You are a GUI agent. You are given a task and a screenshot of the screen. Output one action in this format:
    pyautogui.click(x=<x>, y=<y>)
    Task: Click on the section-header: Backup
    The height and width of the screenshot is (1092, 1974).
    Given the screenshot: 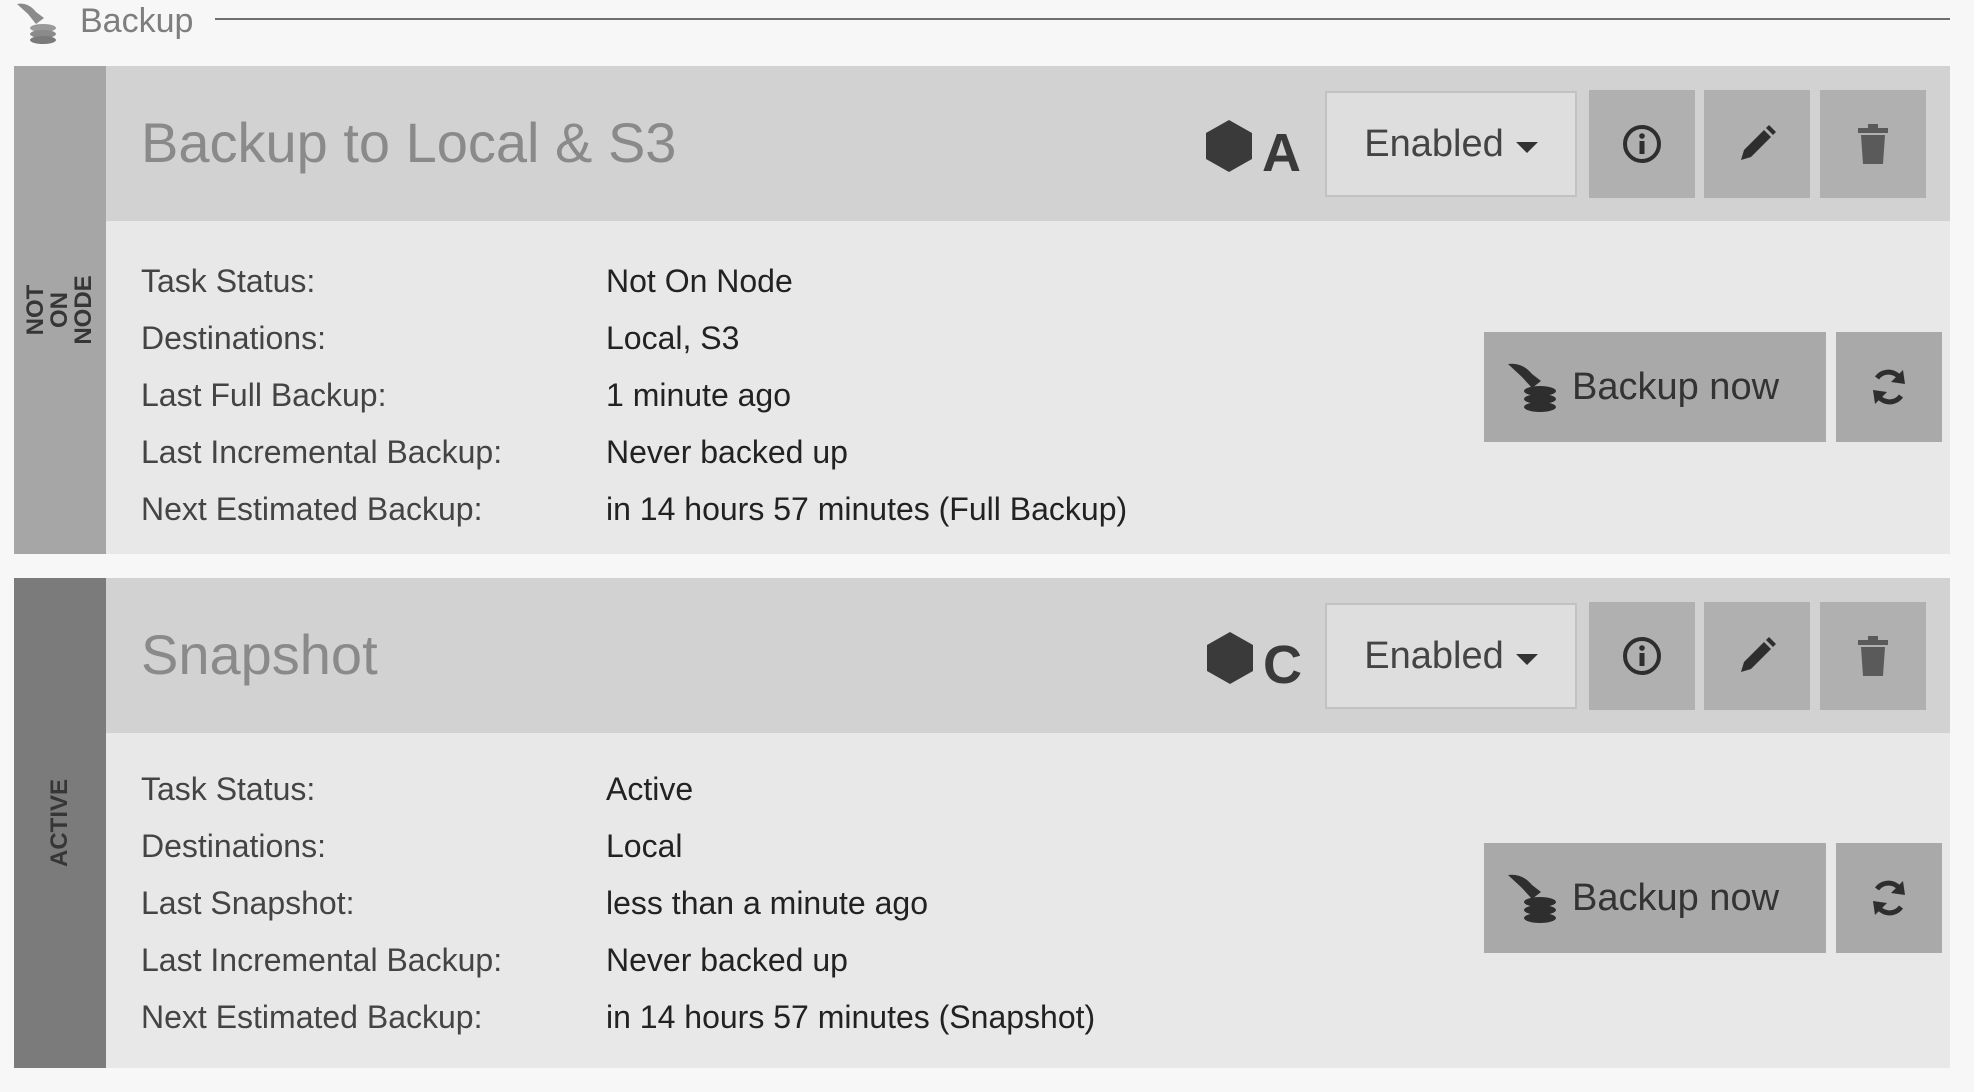 What is the action you would take?
    pyautogui.click(x=987, y=28)
    